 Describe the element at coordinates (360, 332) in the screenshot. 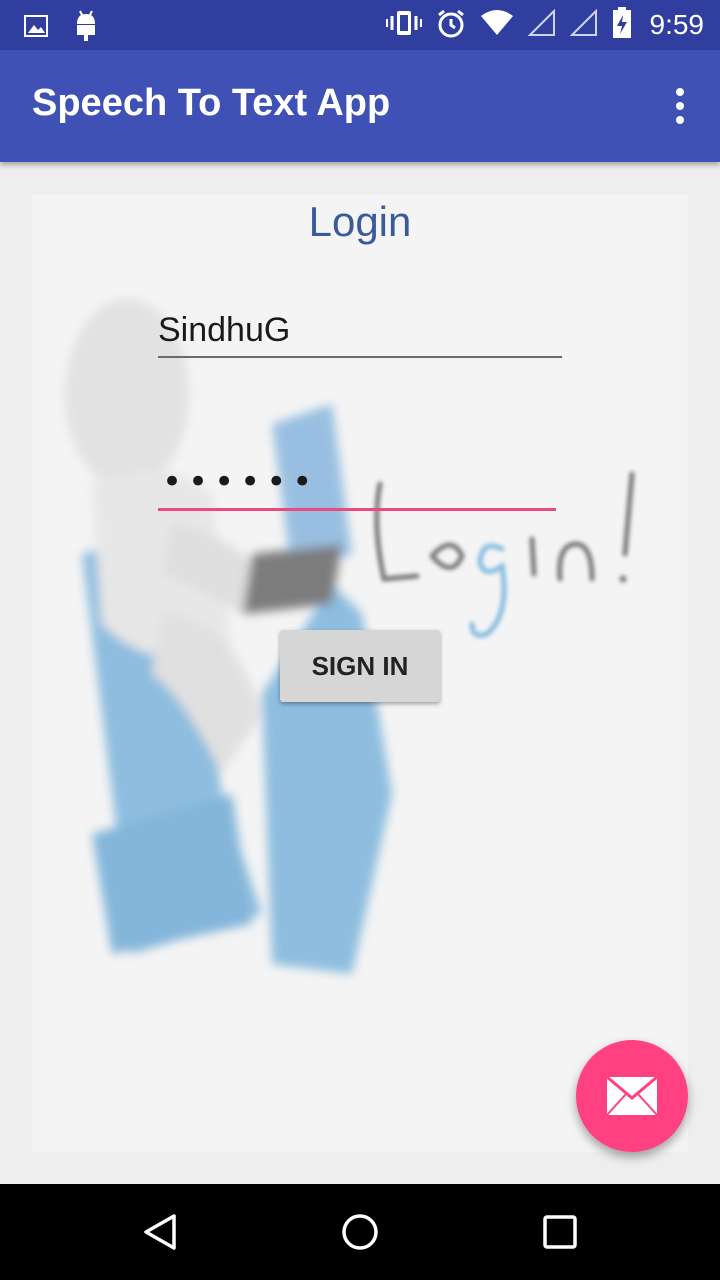

I see `username-field: SindhuG` at that location.